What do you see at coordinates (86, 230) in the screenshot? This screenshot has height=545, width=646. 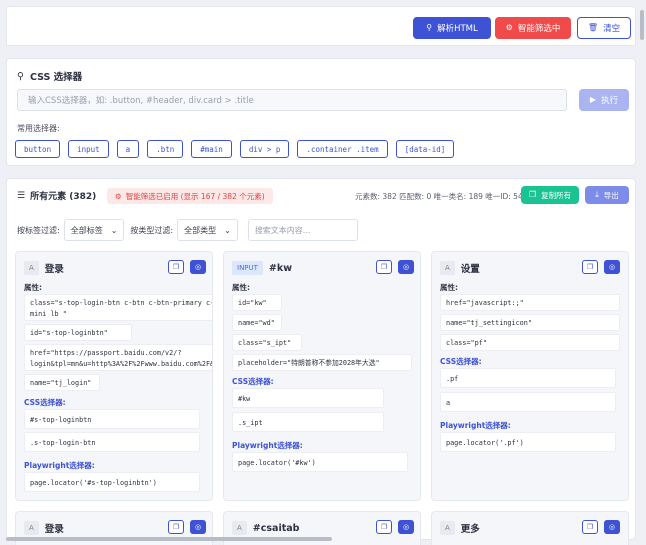 I see `tag-filter-value: 全部标签` at bounding box center [86, 230].